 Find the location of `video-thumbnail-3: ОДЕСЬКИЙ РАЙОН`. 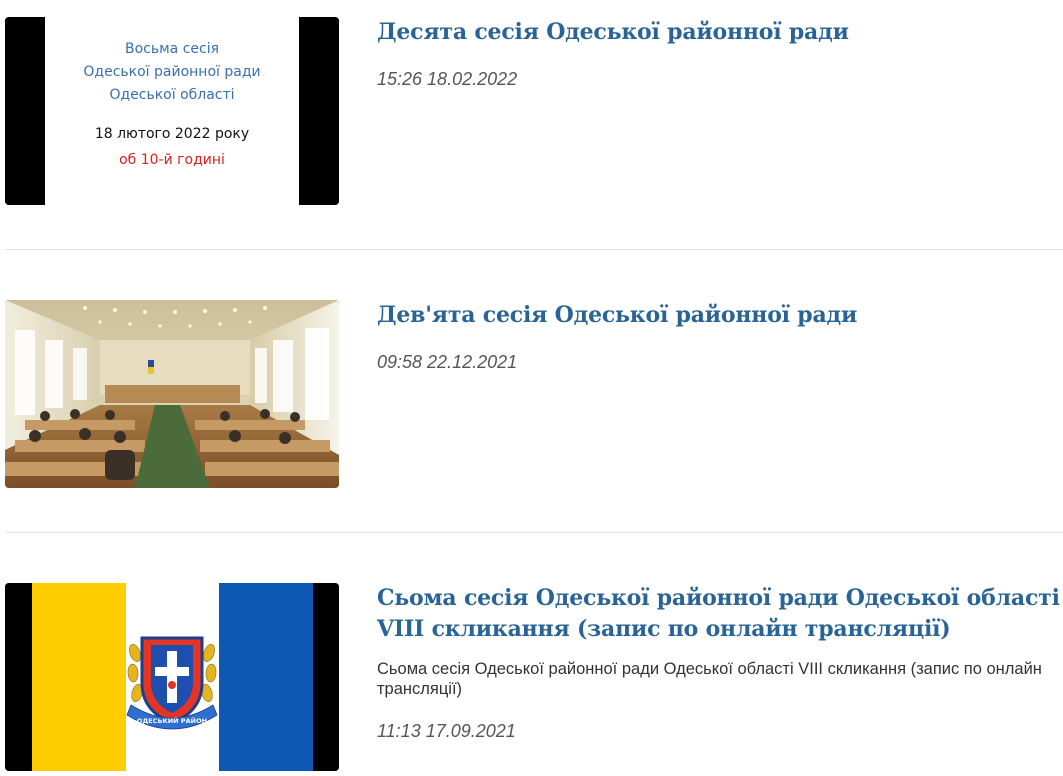

video-thumbnail-3: ОДЕСЬКИЙ РАЙОН is located at coordinates (172, 677).